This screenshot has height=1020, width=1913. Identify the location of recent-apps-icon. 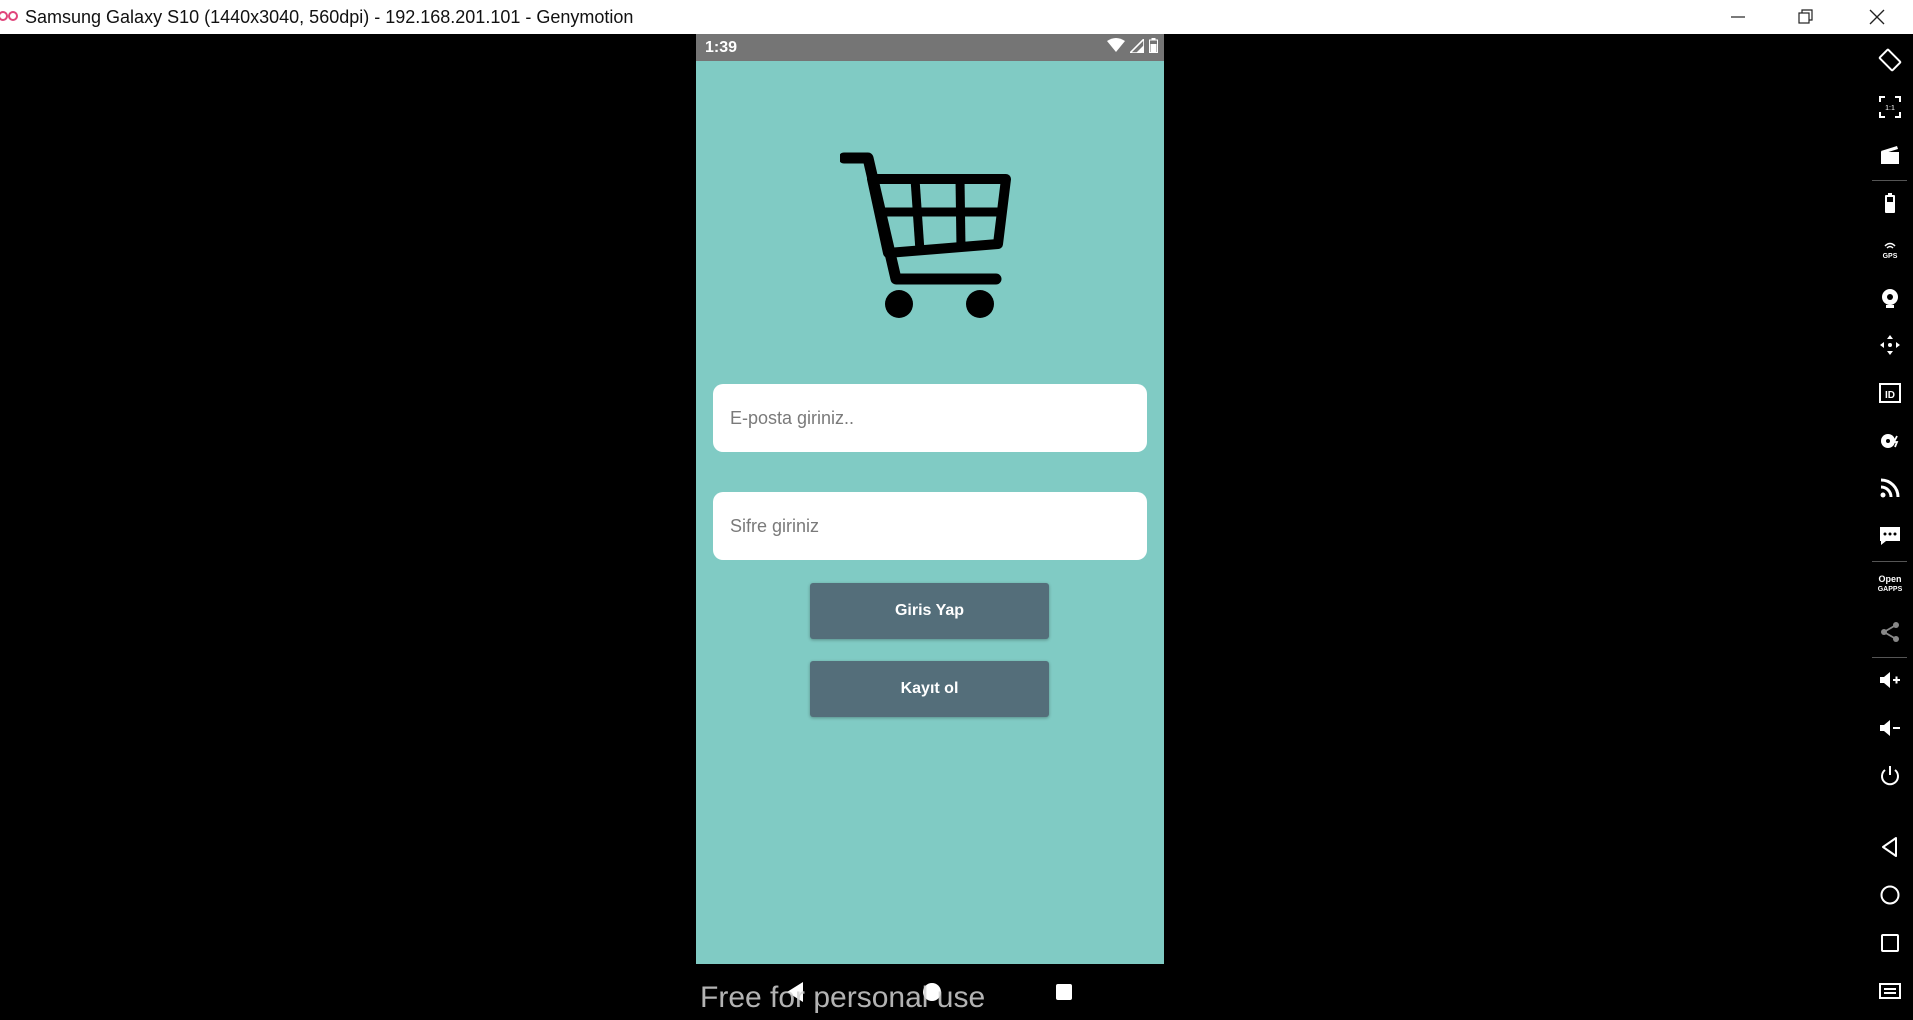
(1890, 943).